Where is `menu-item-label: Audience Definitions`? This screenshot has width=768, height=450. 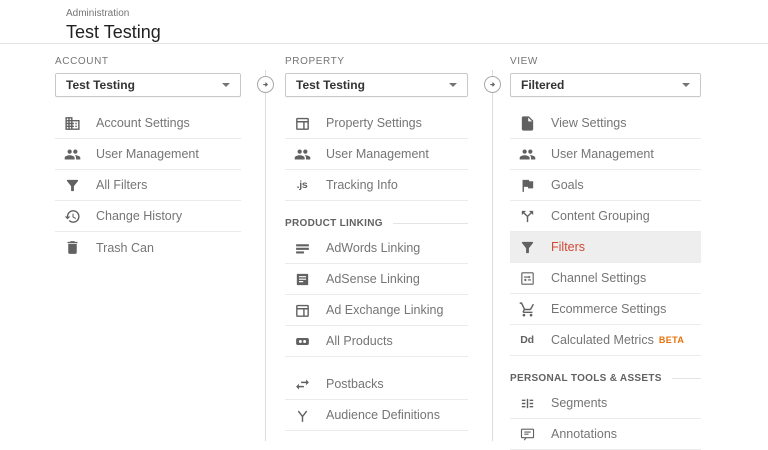 menu-item-label: Audience Definitions is located at coordinates (383, 415).